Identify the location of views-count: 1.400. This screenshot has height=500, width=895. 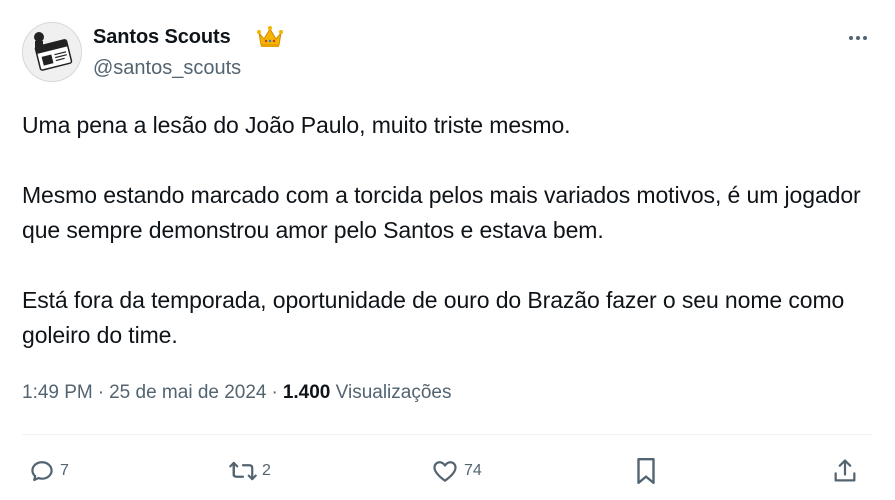
(306, 392).